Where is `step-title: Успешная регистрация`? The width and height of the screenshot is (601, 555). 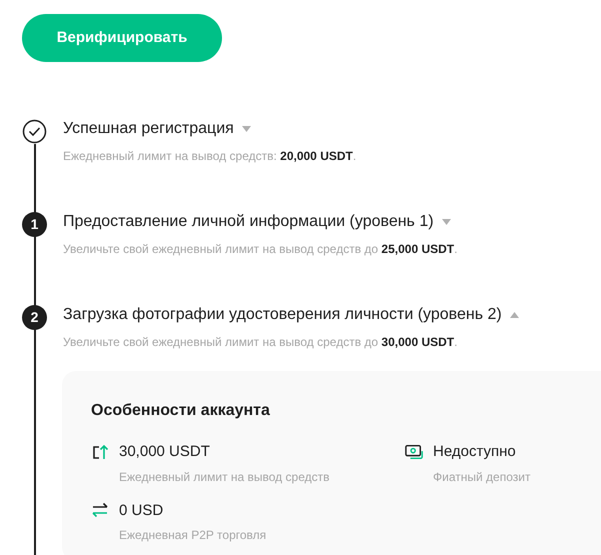 step-title: Успешная регистрация is located at coordinates (148, 129).